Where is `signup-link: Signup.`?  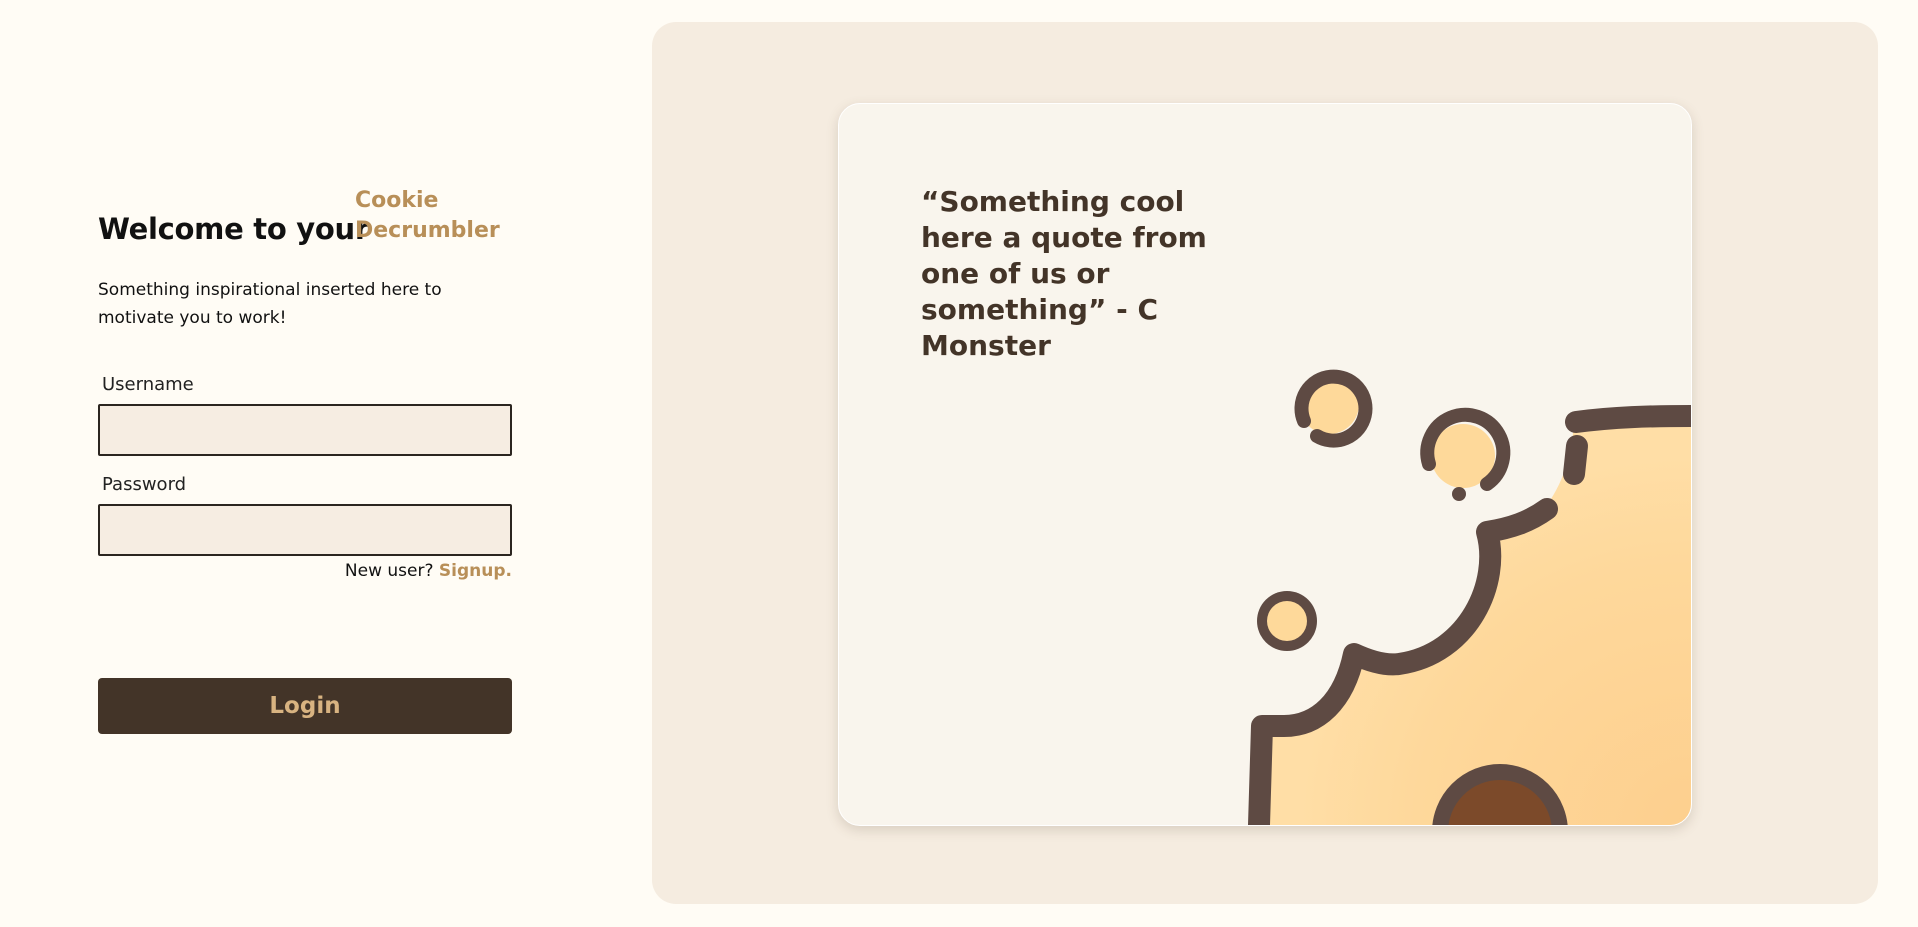 signup-link: Signup. is located at coordinates (475, 571).